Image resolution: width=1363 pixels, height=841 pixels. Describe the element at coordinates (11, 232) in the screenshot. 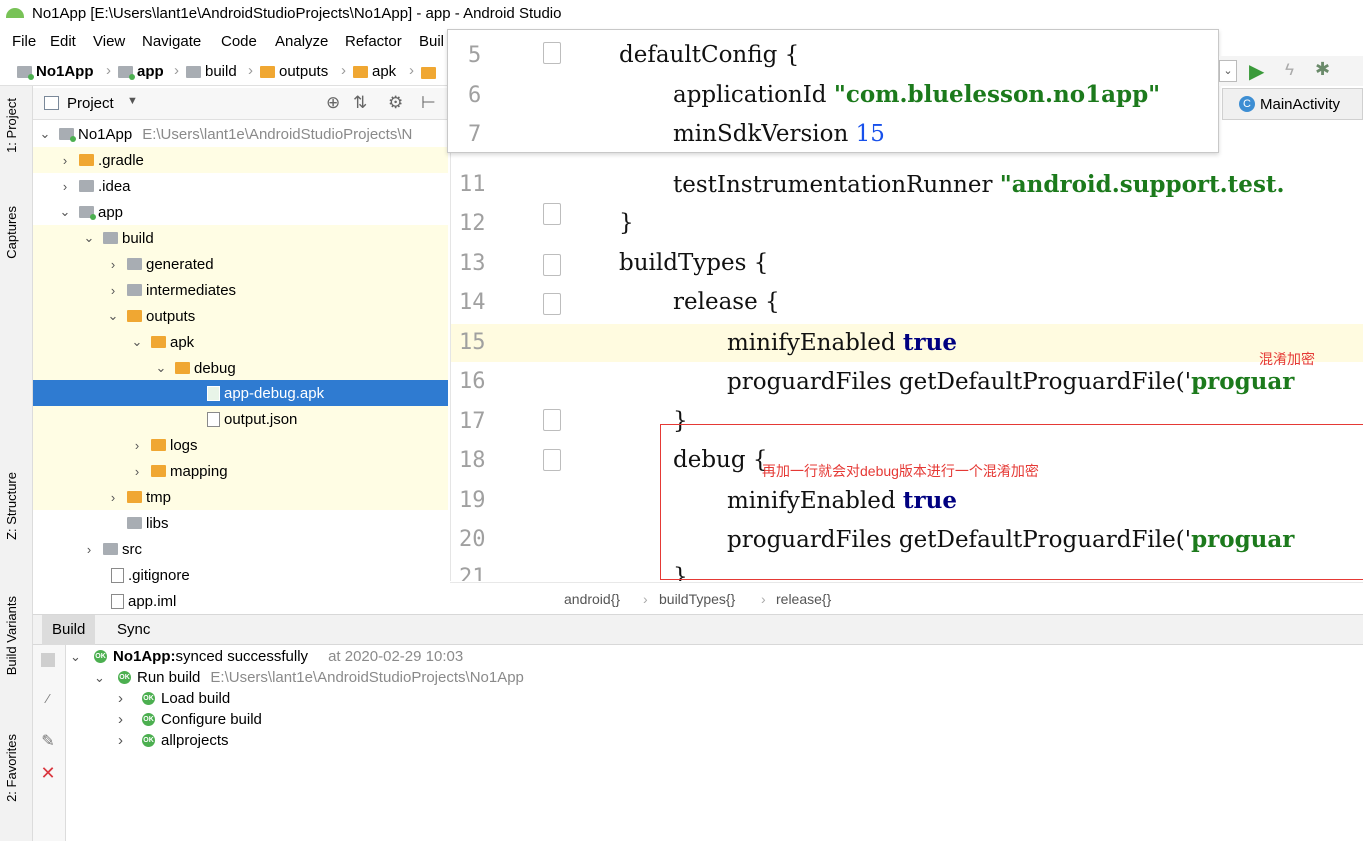

I see `tab-captures: Captures` at that location.